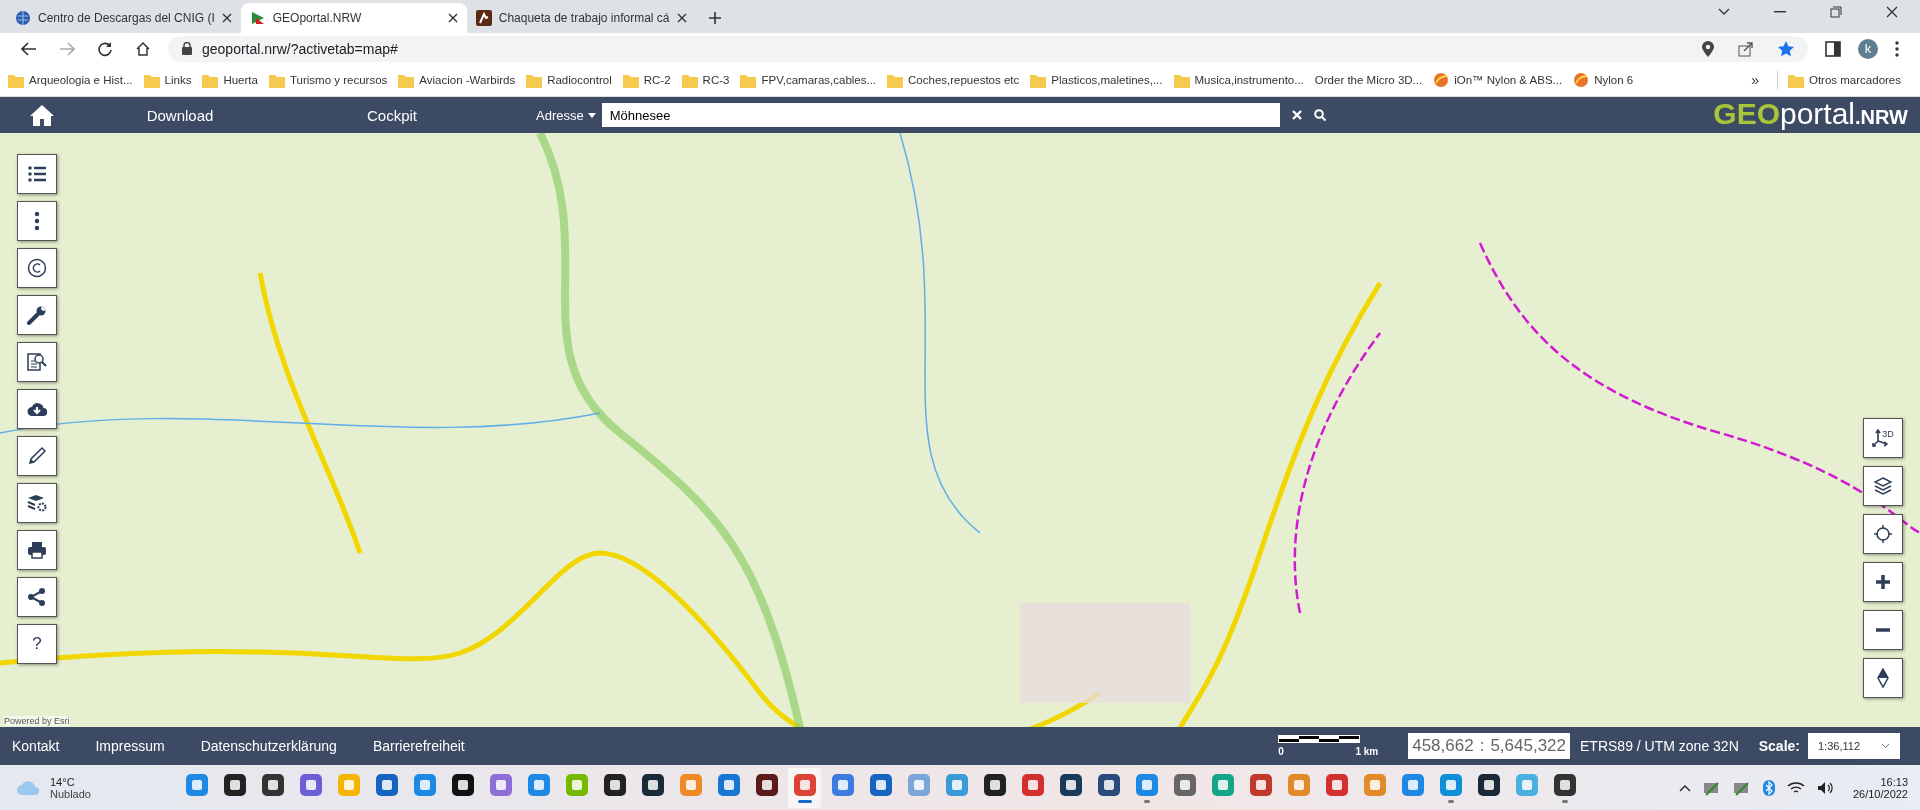 Image resolution: width=1920 pixels, height=810 pixels. I want to click on maximize-icon, so click(1836, 11).